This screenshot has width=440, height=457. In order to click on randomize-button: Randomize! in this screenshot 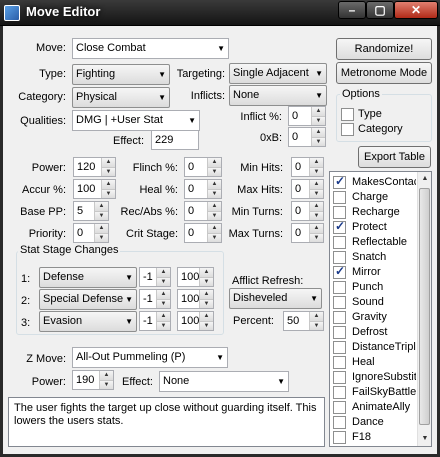, I will do `click(384, 49)`.